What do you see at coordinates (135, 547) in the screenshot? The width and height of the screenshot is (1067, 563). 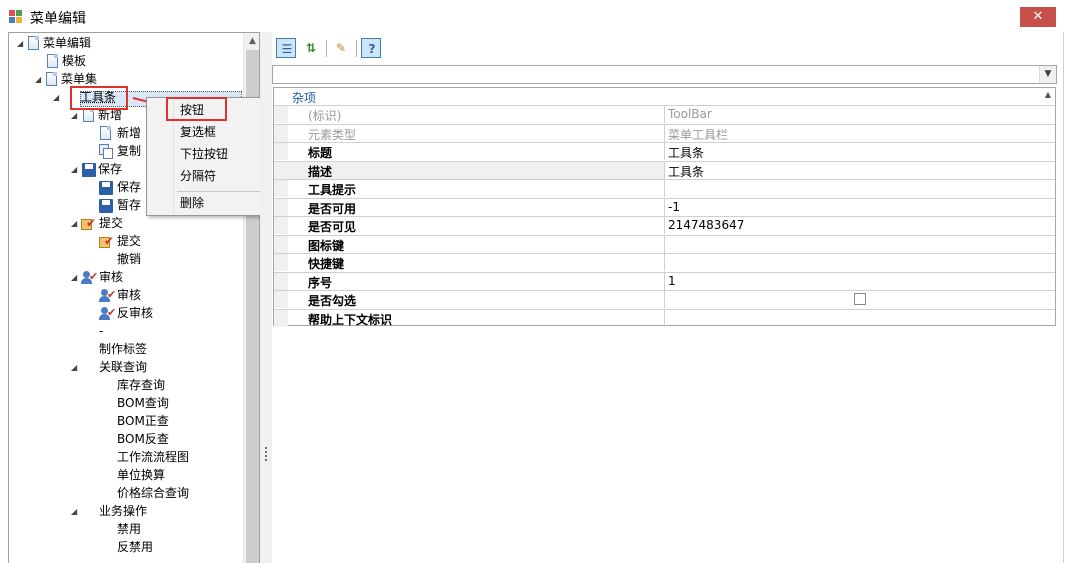 I see `tree-node-label: 反禁用` at bounding box center [135, 547].